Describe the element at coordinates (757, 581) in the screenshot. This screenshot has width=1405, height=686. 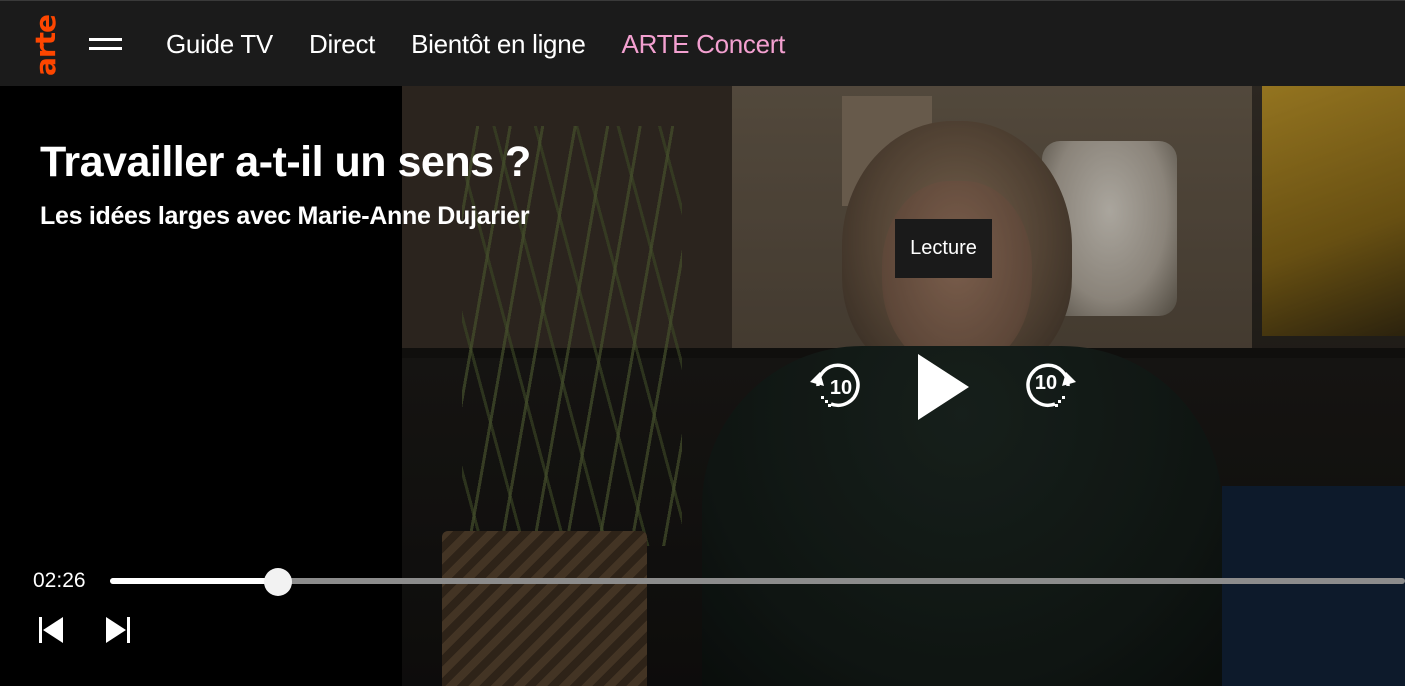
I see `progress-track` at that location.